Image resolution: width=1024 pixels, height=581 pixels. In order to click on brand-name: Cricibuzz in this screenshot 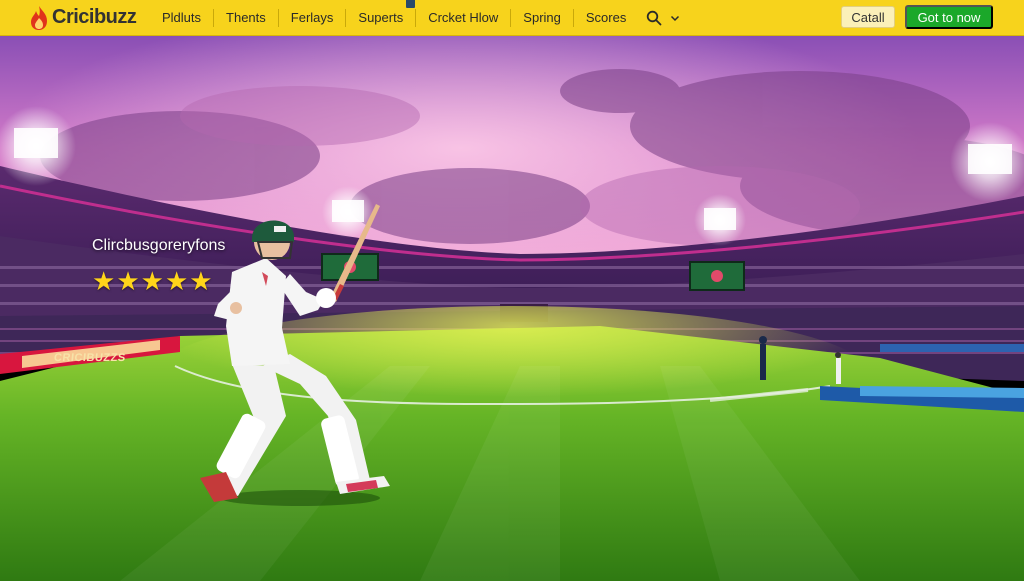, I will do `click(94, 17)`.